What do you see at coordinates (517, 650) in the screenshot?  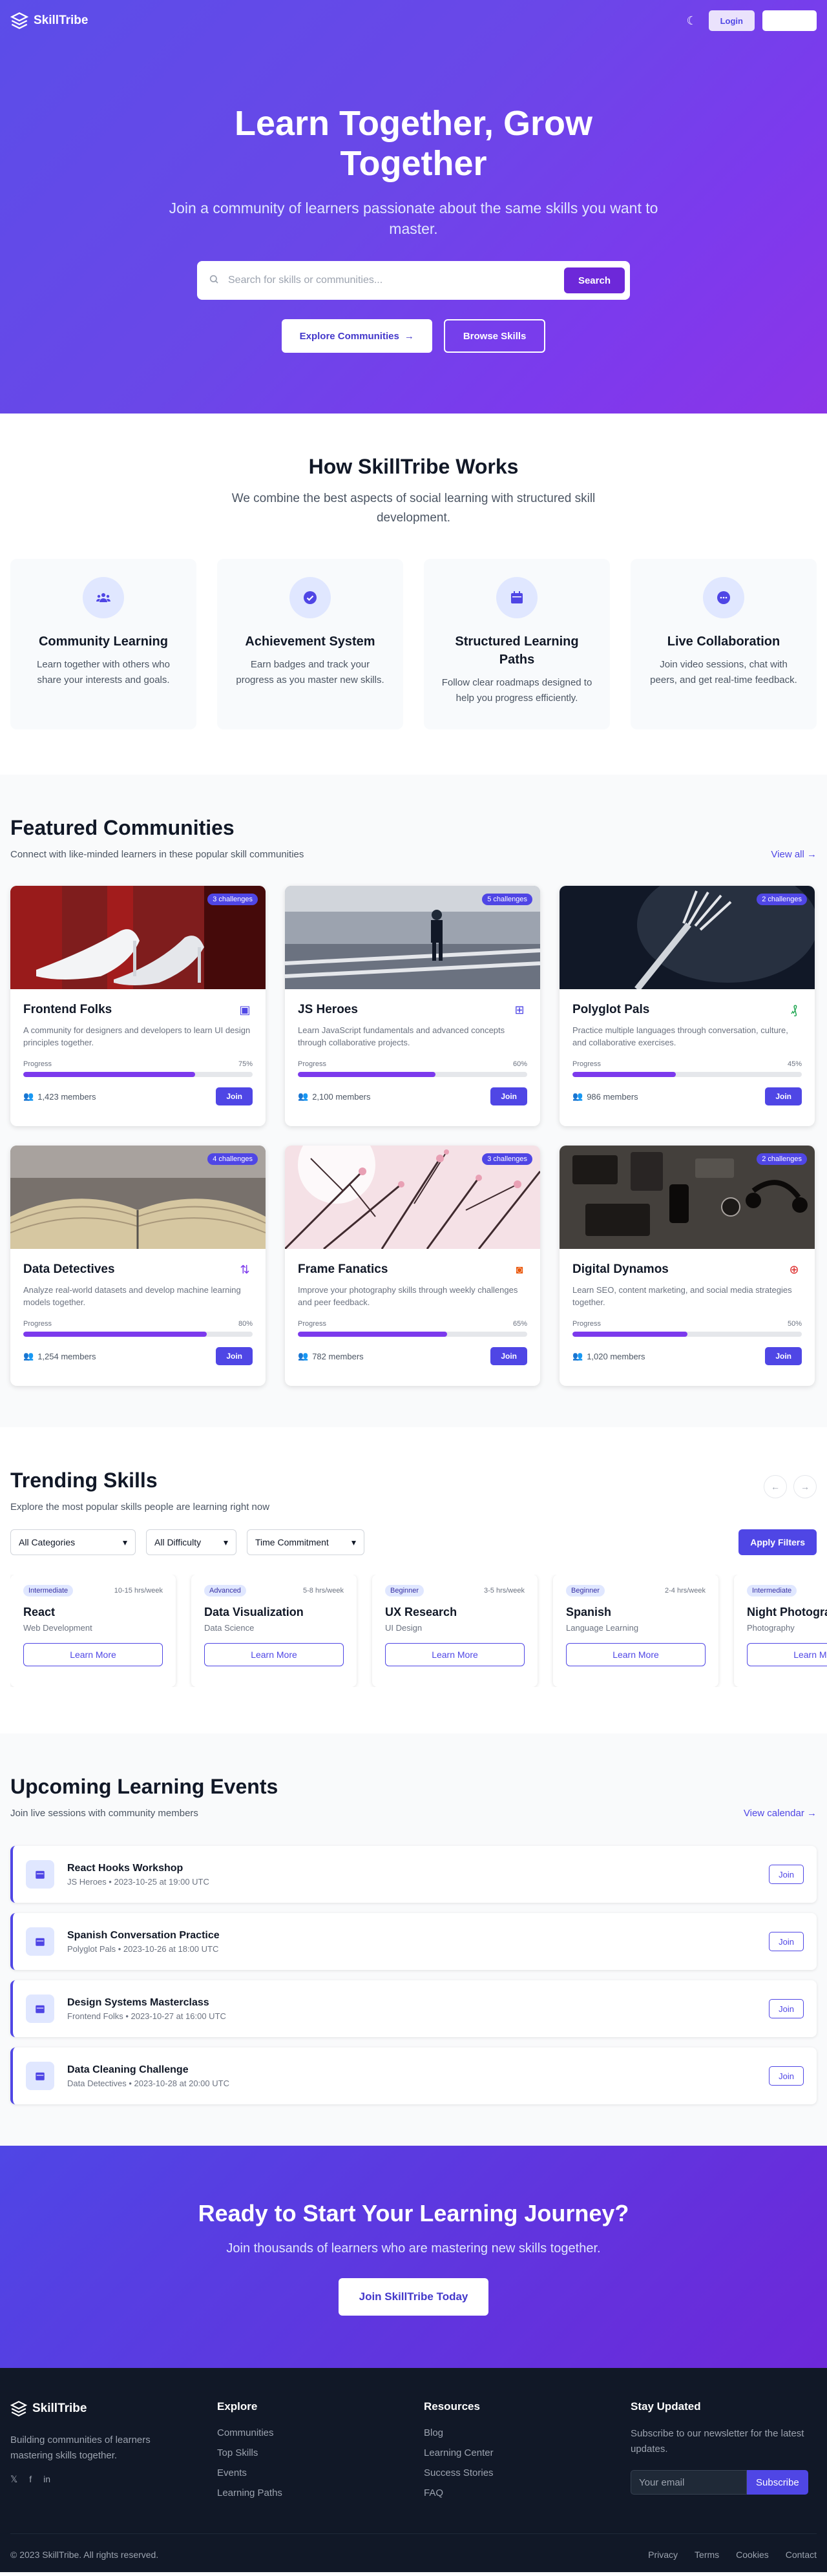 I see `feature-title: Structured Learning Paths` at bounding box center [517, 650].